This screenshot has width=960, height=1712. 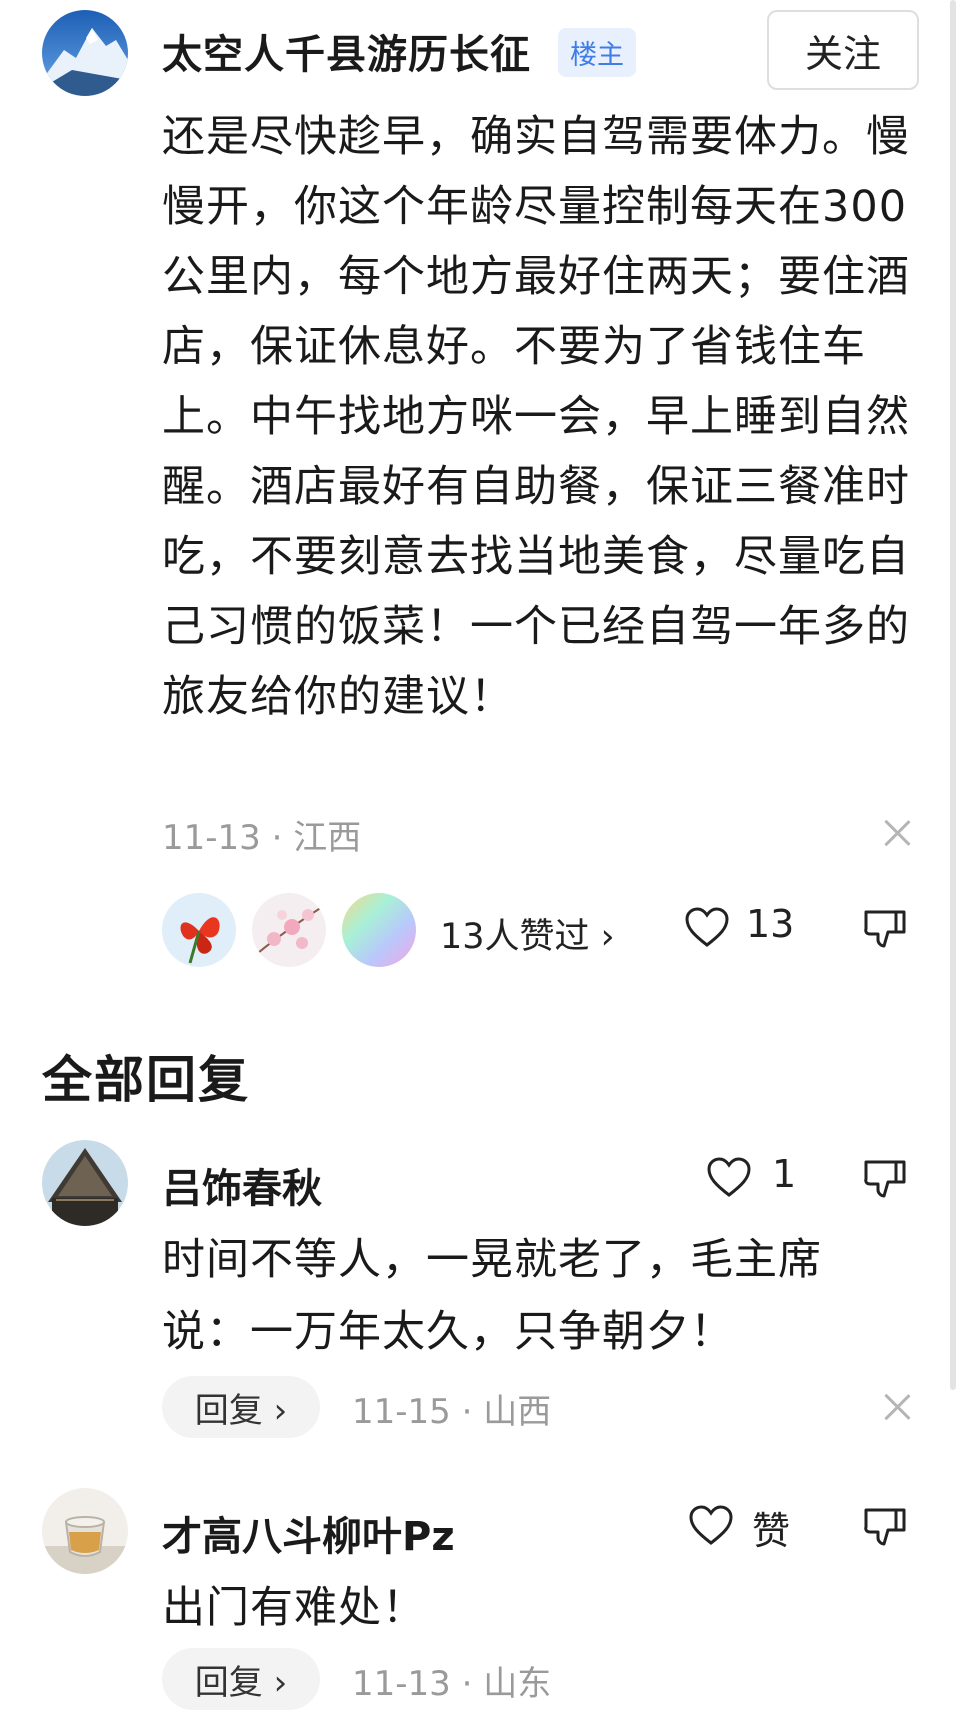 What do you see at coordinates (784, 1174) in the screenshot?
I see `reply-like-count: 1` at bounding box center [784, 1174].